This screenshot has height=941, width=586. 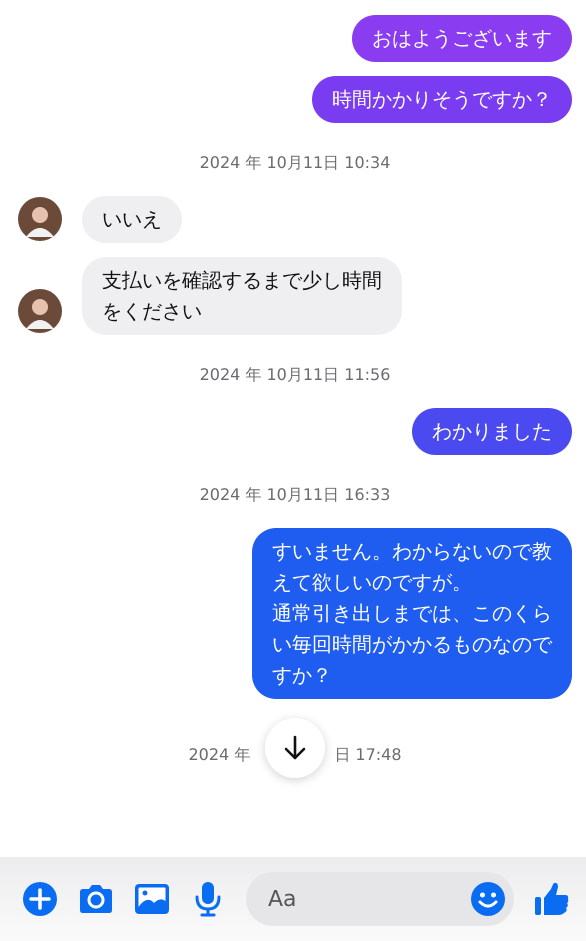 What do you see at coordinates (368, 755) in the screenshot?
I see `timestamp: 日 17:48` at bounding box center [368, 755].